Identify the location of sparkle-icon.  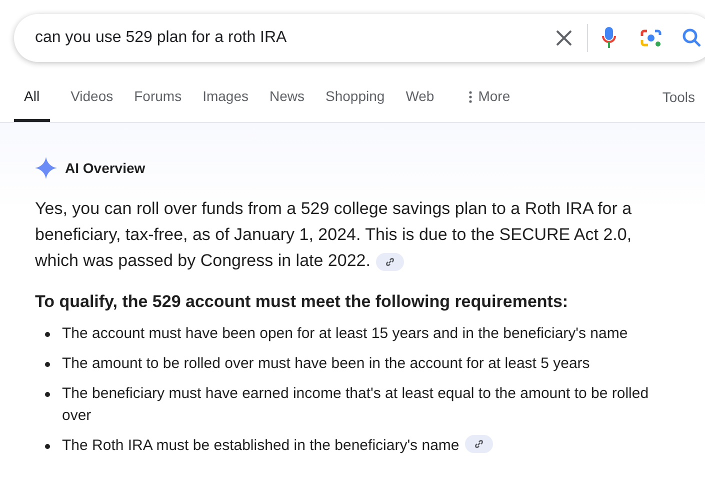
(46, 168).